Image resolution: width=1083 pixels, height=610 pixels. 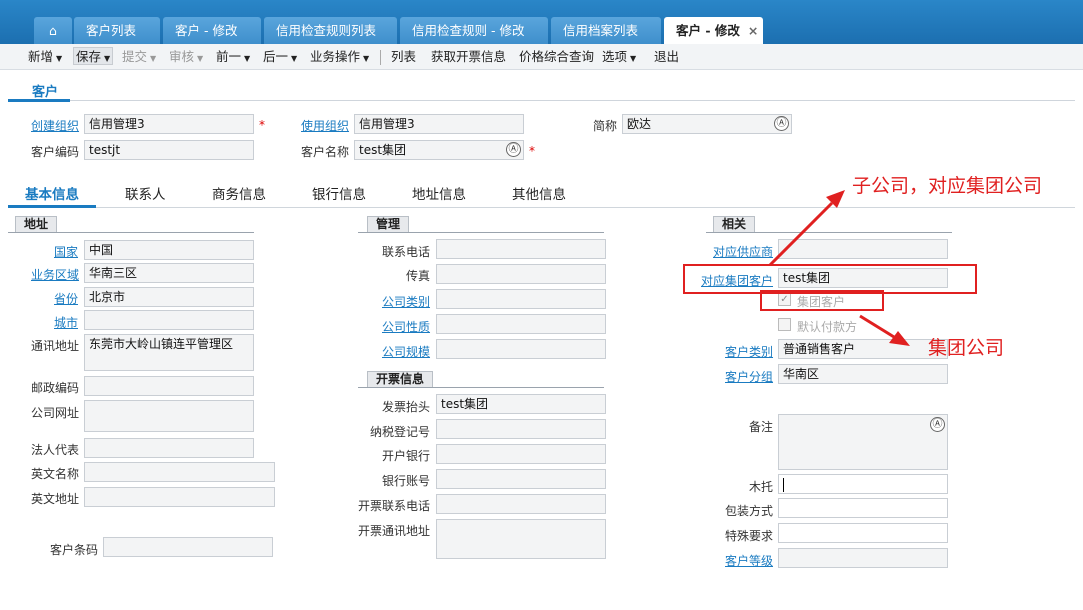 What do you see at coordinates (899, 338) in the screenshot?
I see `annotation-arrowhead` at bounding box center [899, 338].